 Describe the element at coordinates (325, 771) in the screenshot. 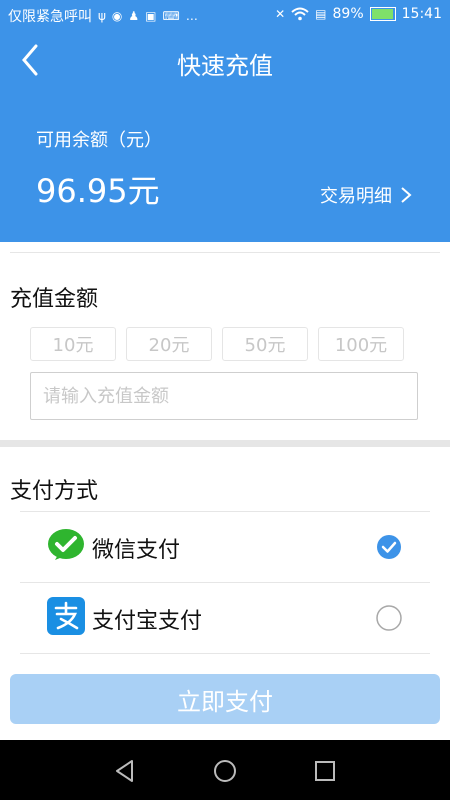

I see `recents-nav-icon` at that location.